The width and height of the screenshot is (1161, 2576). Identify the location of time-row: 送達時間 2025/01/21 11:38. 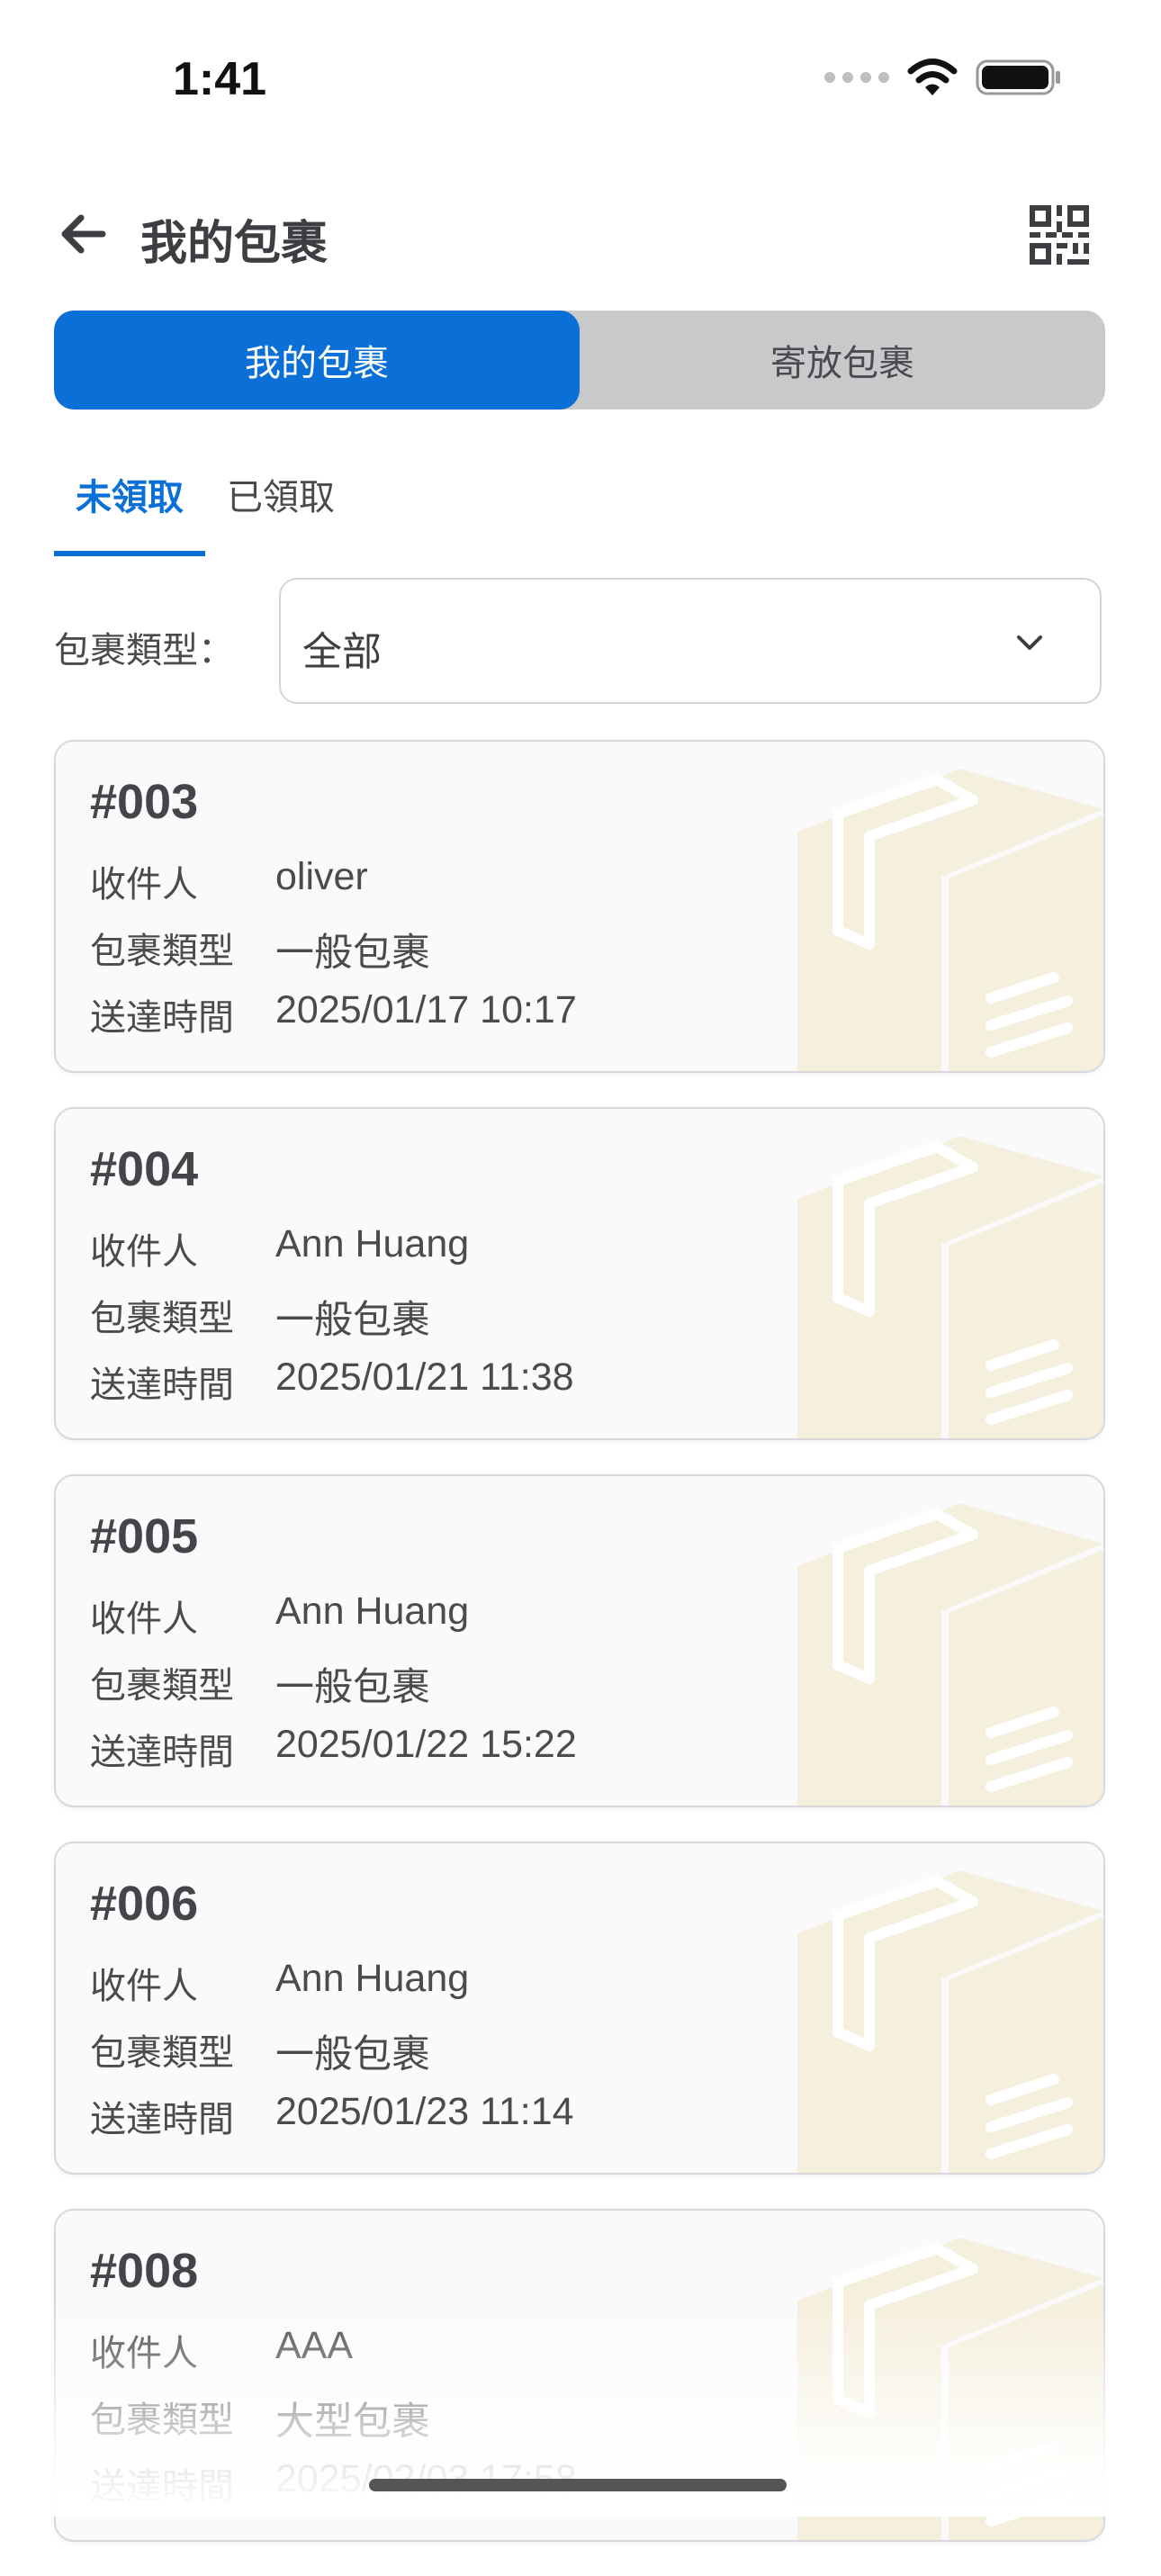
(332, 1382).